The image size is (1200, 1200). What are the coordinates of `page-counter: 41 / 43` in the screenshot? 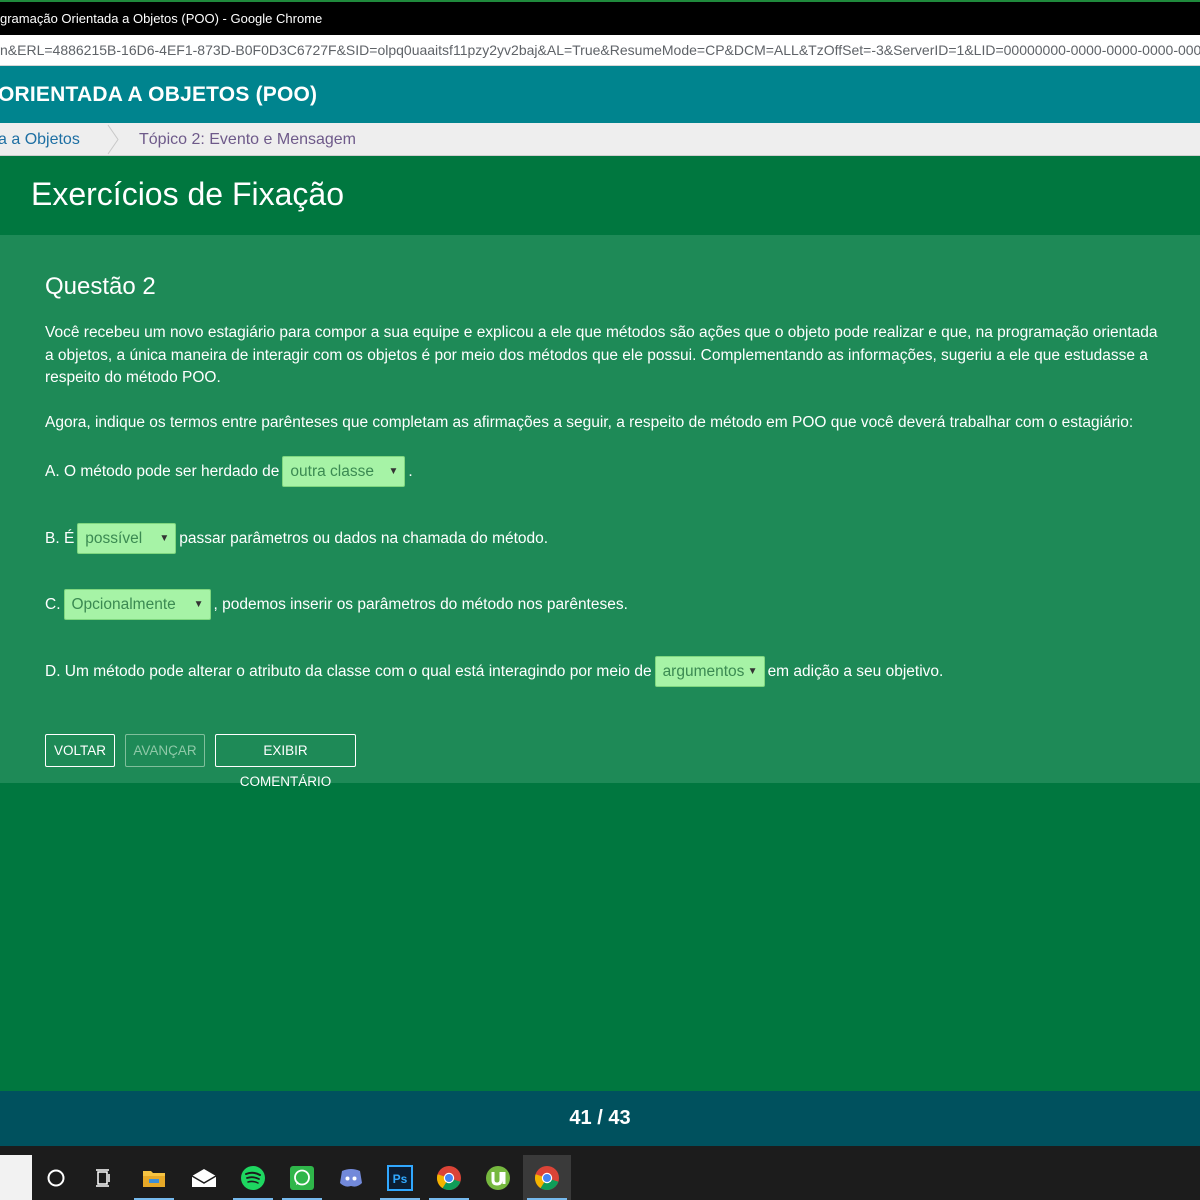 It's located at (600, 1118).